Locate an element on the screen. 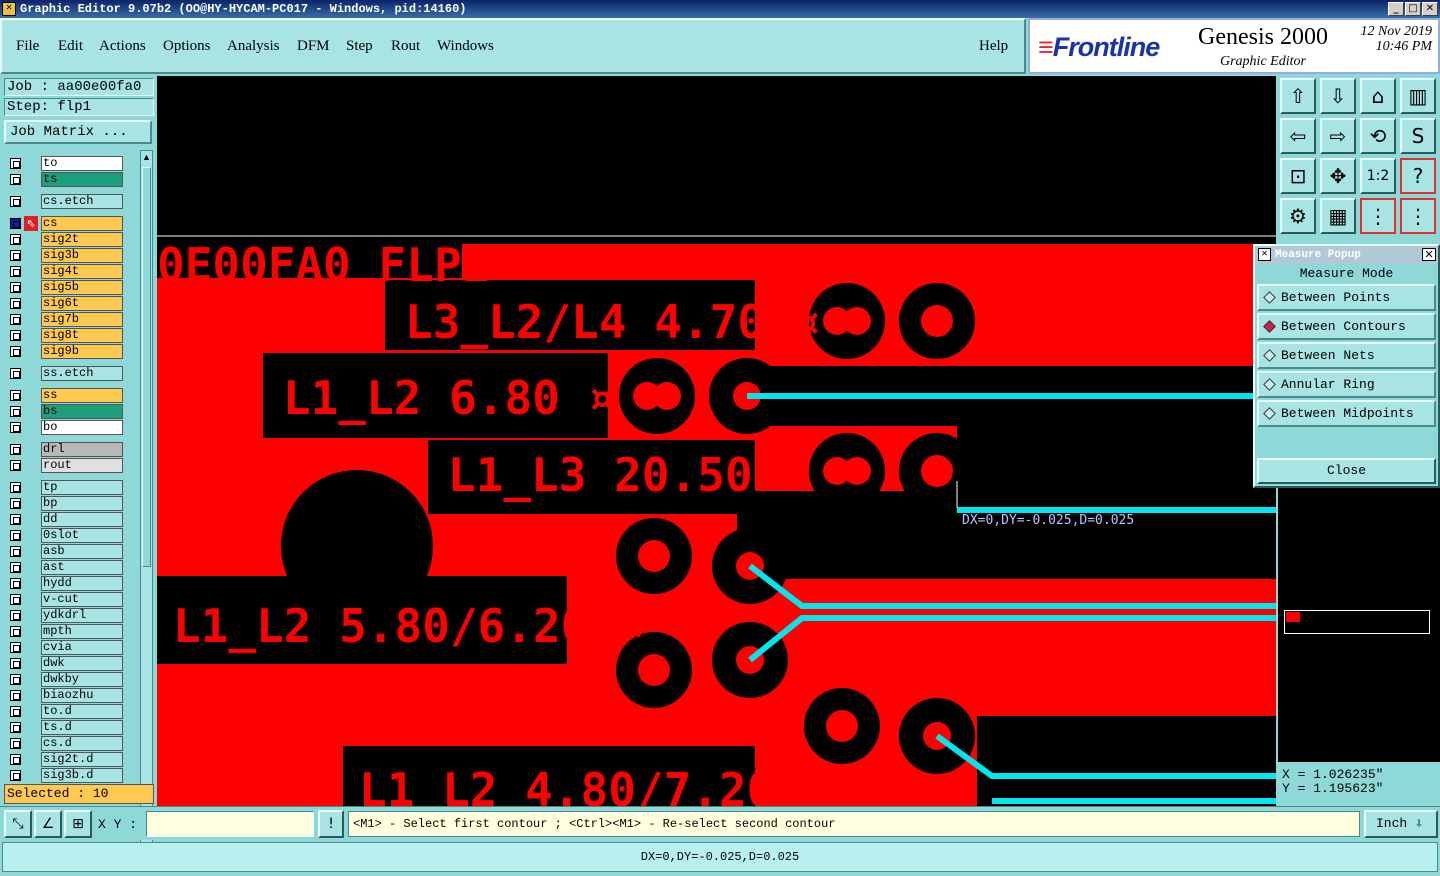 The width and height of the screenshot is (1440, 876). layer-row: sig2t is located at coordinates (71, 239).